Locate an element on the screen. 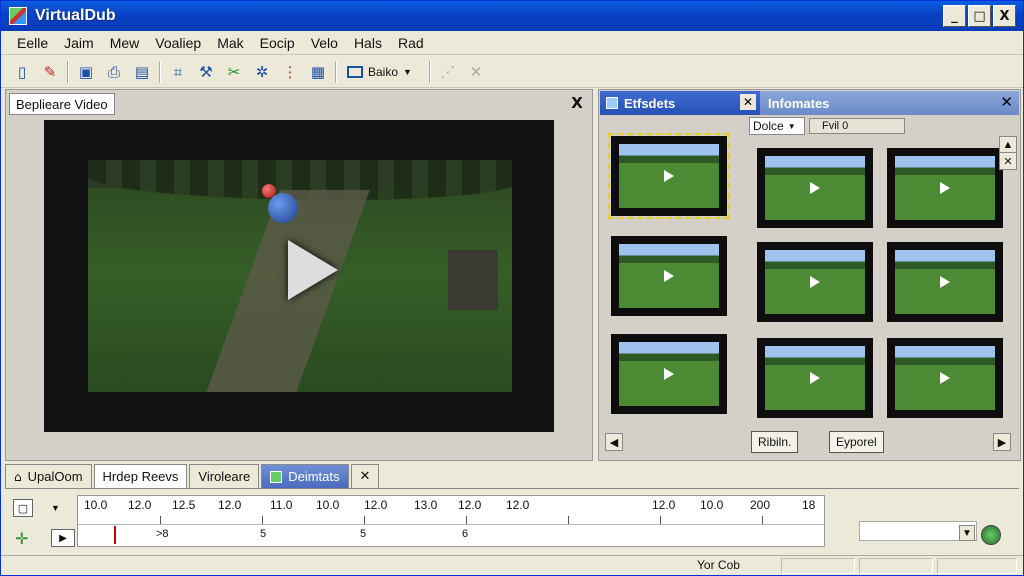 This screenshot has width=1024, height=576. select-tool-icon: ▢ is located at coordinates (23, 508).